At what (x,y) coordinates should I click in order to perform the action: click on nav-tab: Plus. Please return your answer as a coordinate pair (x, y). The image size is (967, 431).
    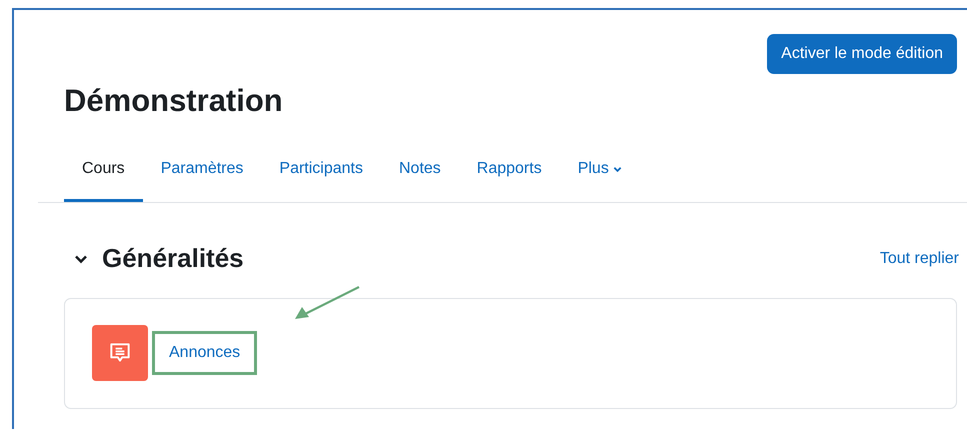
    Looking at the image, I should click on (600, 176).